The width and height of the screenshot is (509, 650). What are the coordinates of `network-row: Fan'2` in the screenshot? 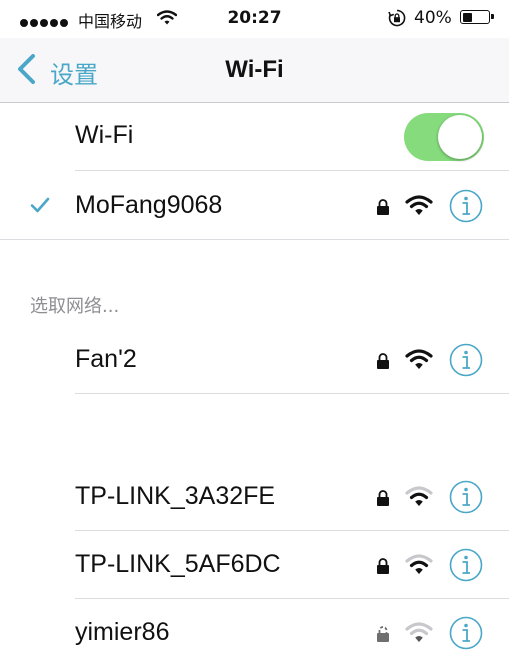 It's located at (254, 360).